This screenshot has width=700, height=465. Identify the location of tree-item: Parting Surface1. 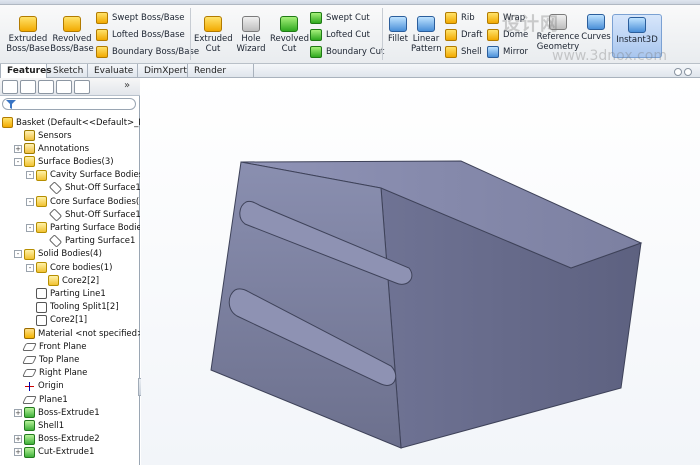
(87, 241).